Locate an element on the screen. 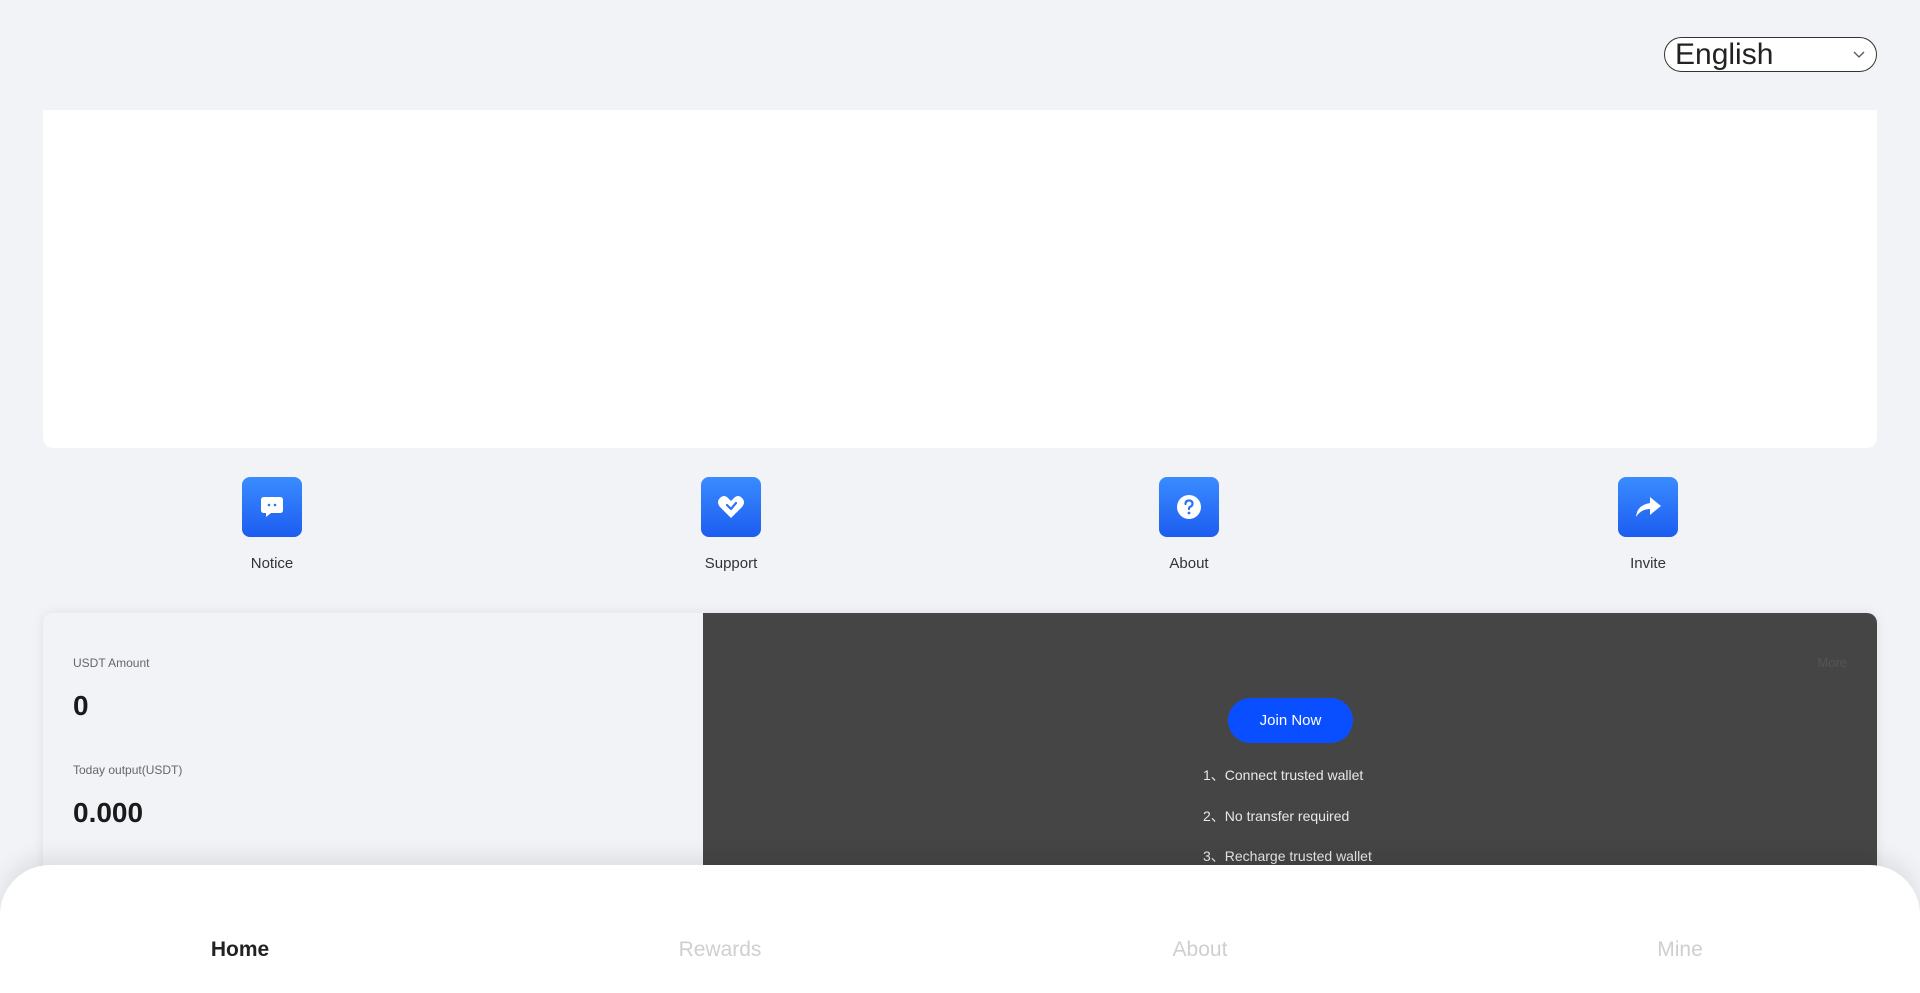 Image resolution: width=1920 pixels, height=993 pixels. notice-label: Notice is located at coordinates (272, 563).